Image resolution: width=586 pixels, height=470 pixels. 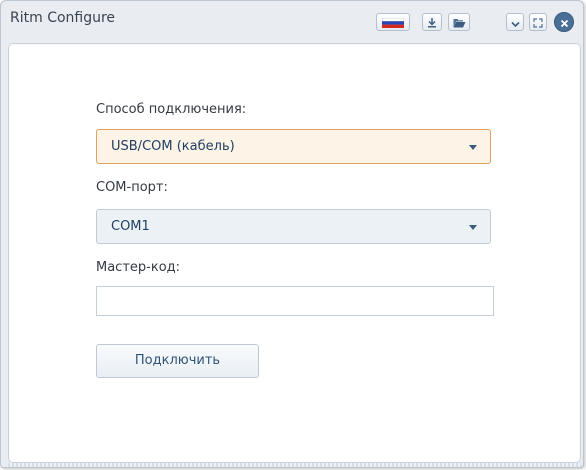 I want to click on download-icon, so click(x=432, y=22).